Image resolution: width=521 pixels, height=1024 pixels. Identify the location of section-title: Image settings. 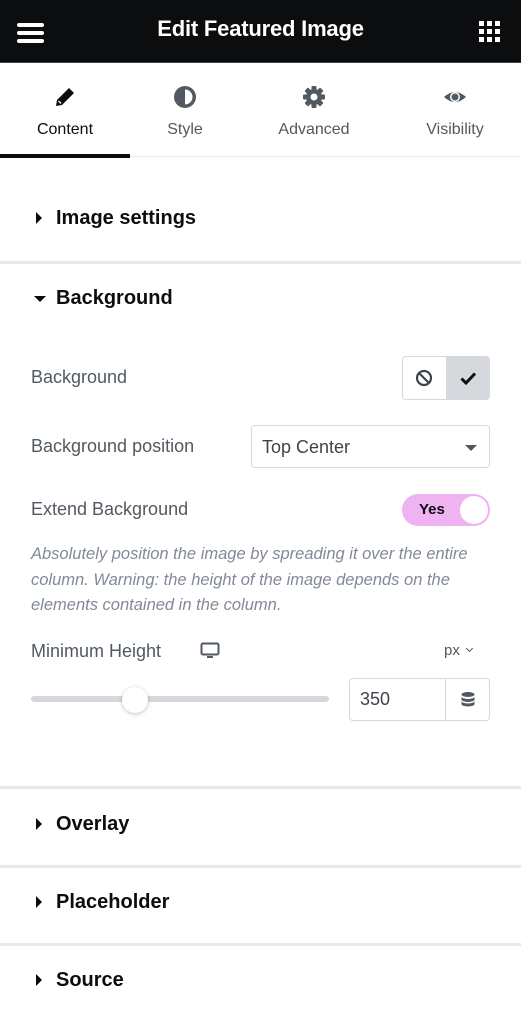
(126, 218).